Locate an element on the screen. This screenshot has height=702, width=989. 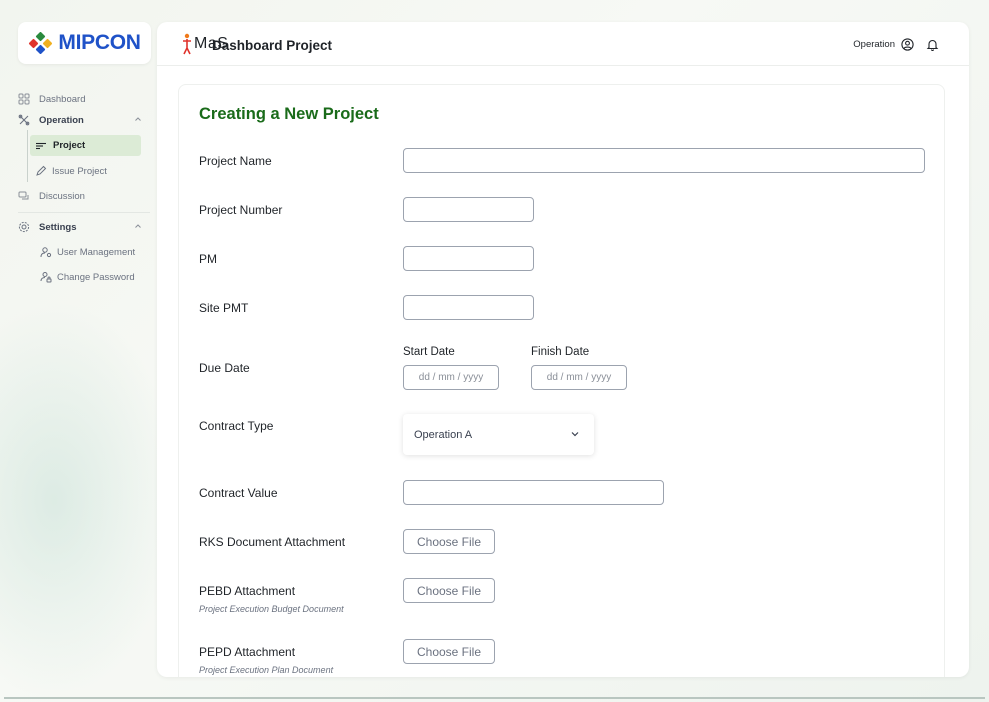
project-name-label: Project Name is located at coordinates (235, 161).